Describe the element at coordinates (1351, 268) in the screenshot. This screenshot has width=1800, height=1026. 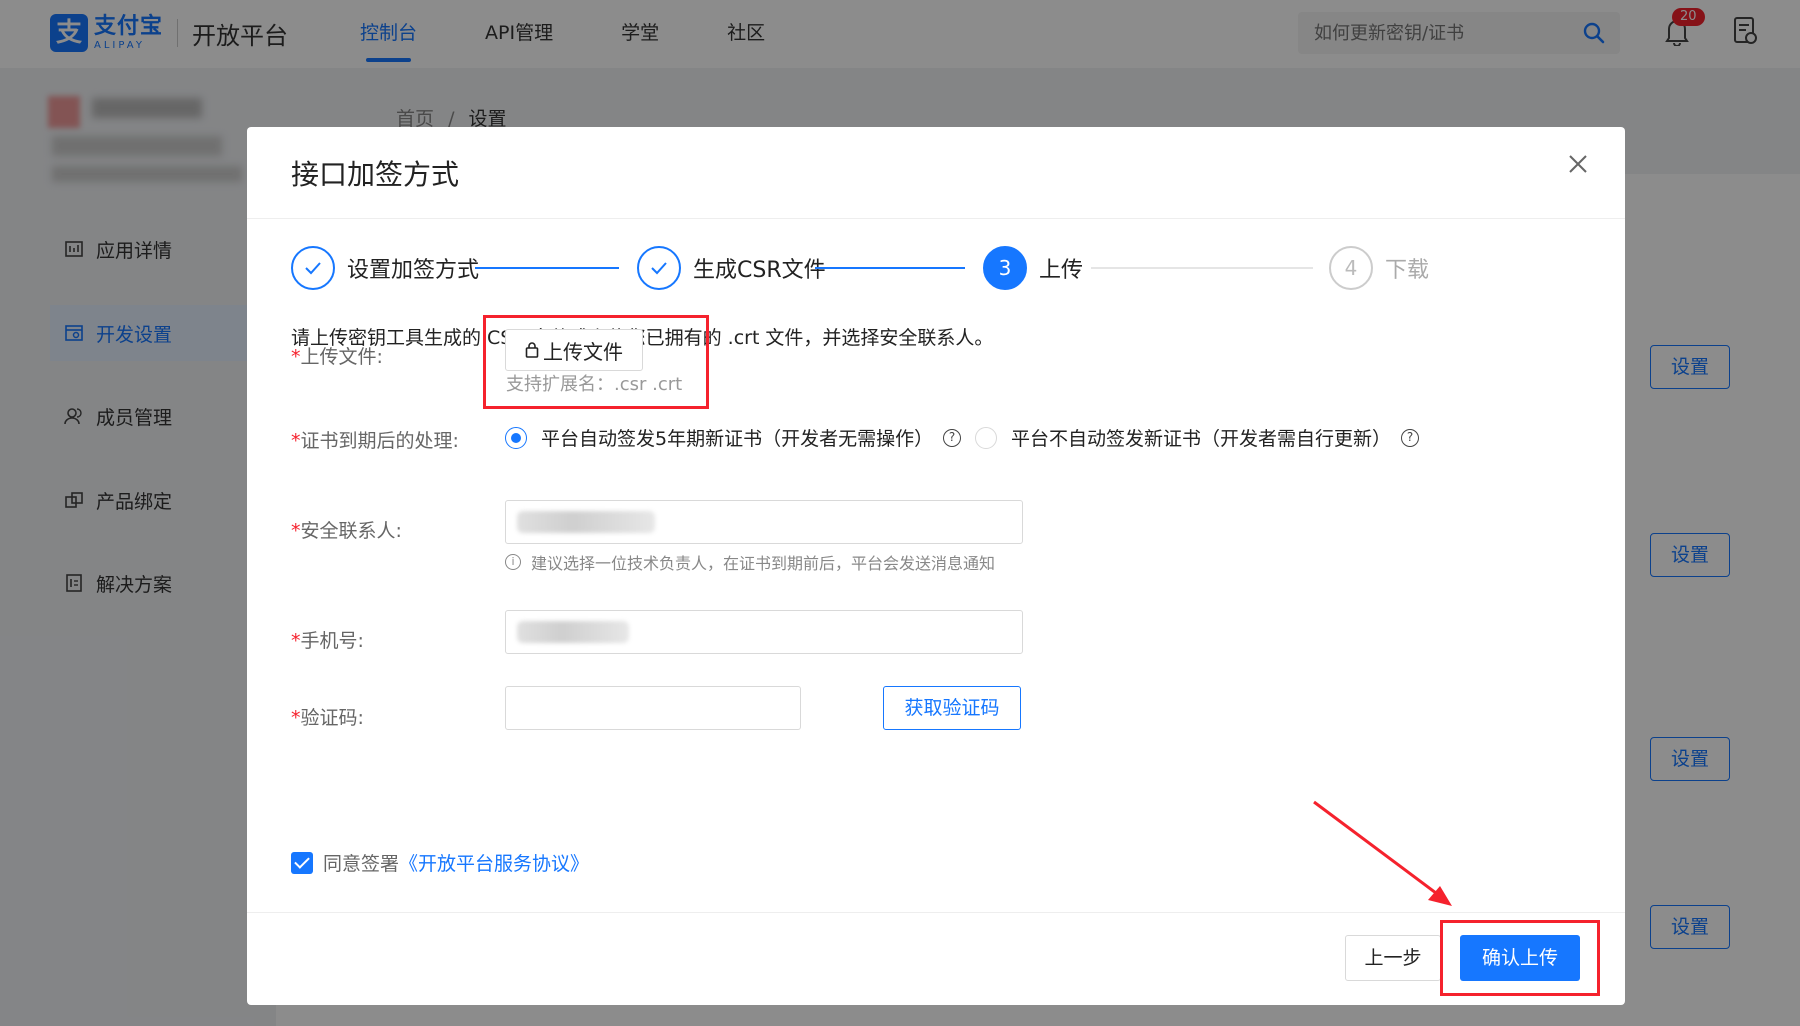
I see `step-number: 4` at that location.